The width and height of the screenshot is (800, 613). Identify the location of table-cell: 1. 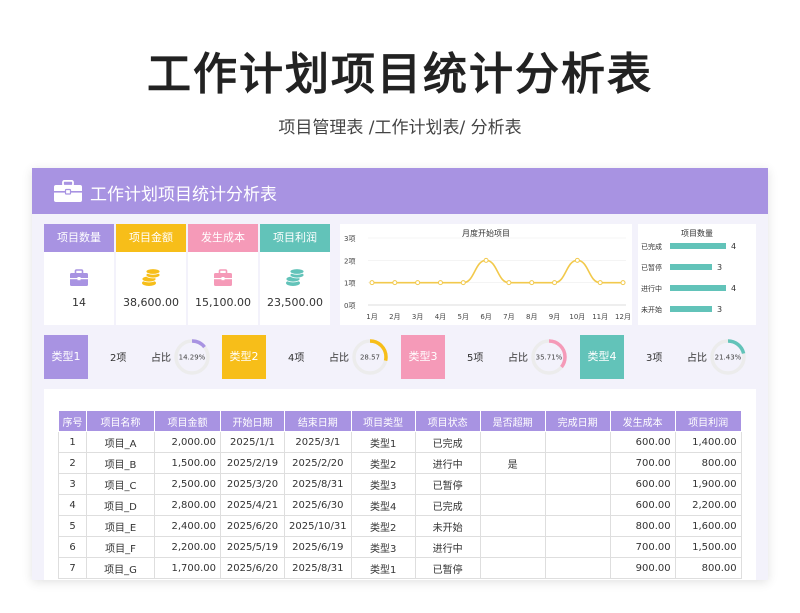
(72, 442).